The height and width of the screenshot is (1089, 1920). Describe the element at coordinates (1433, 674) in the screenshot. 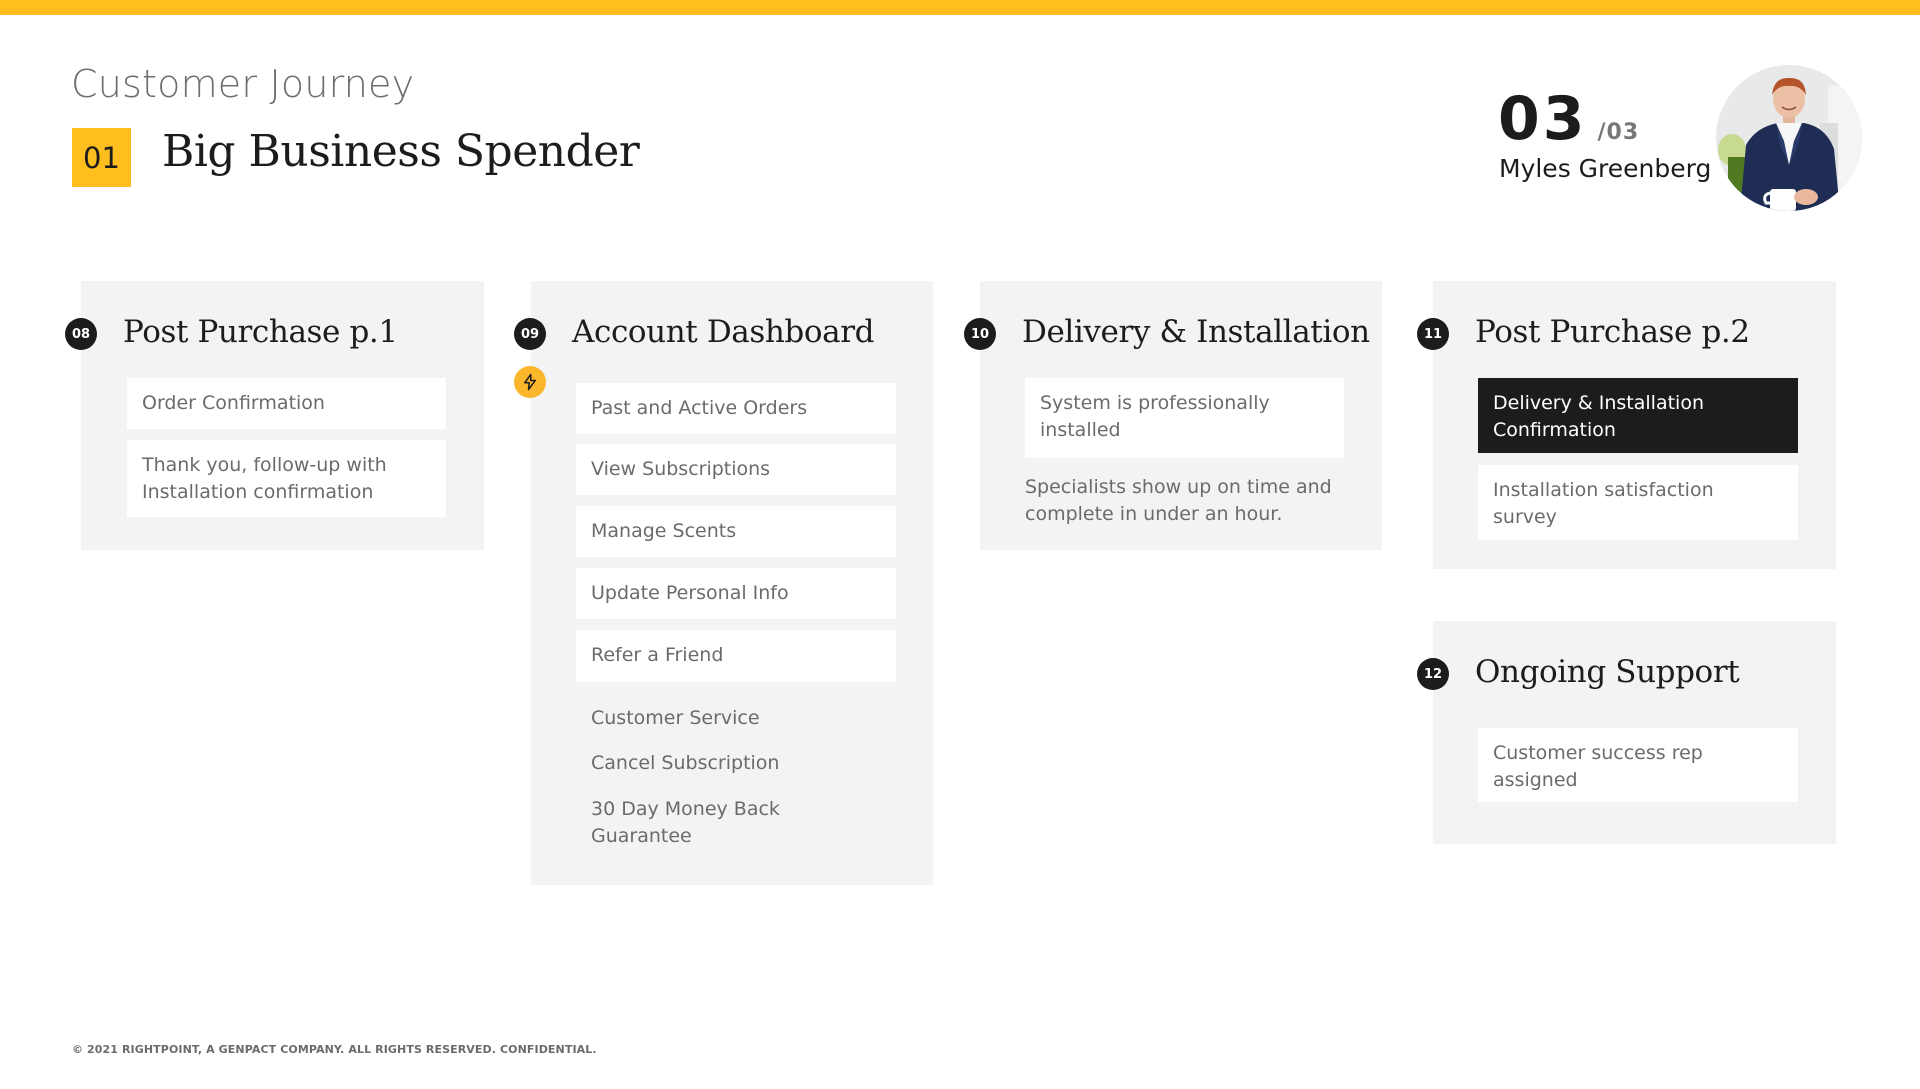

I see `step-badge: 12` at that location.